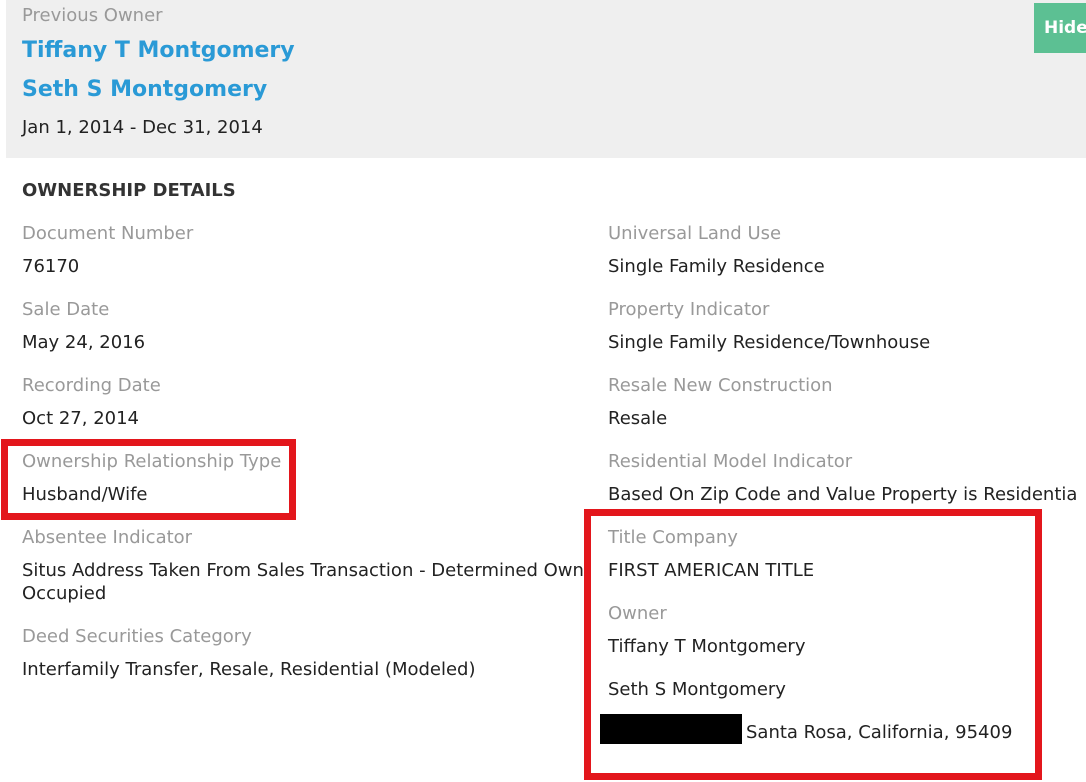 This screenshot has width=1086, height=782. Describe the element at coordinates (91, 385) in the screenshot. I see `recording-date-label: Recording Date` at that location.